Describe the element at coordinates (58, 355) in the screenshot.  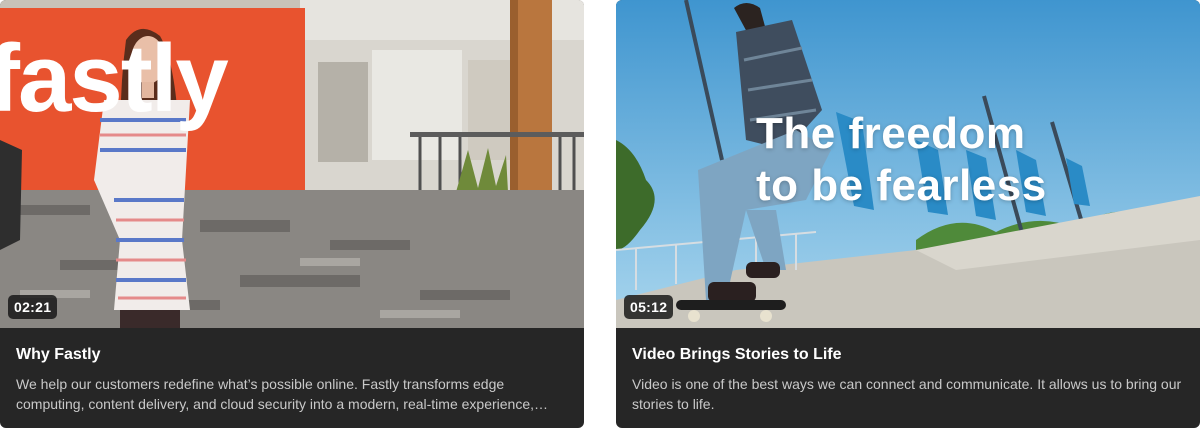
I see `video-title: Why Fastly` at that location.